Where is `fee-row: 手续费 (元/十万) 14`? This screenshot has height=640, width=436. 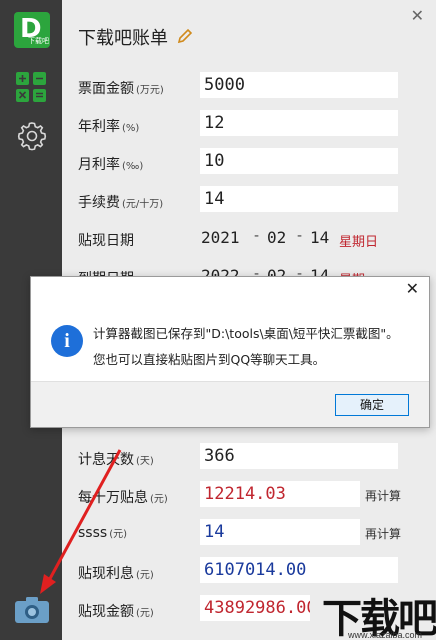 fee-row: 手续费 (元/十万) 14 is located at coordinates (248, 199).